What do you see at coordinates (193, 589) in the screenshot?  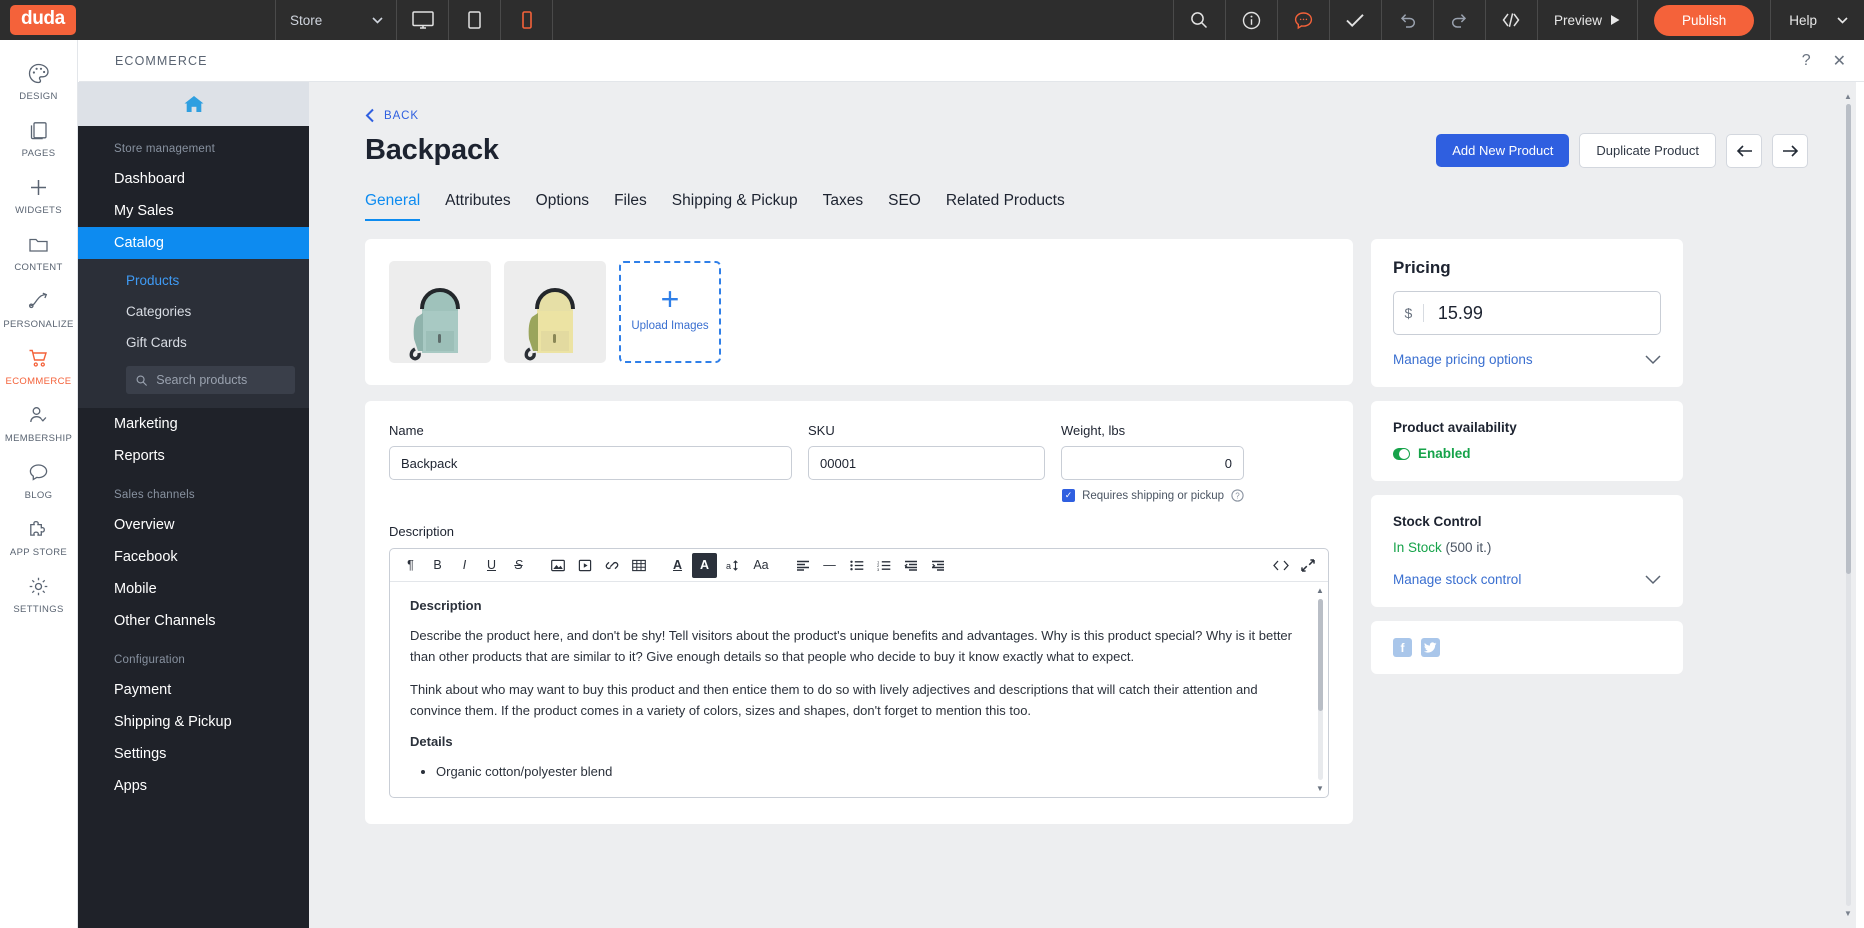 I see `nav-item-mobile: Mobile` at bounding box center [193, 589].